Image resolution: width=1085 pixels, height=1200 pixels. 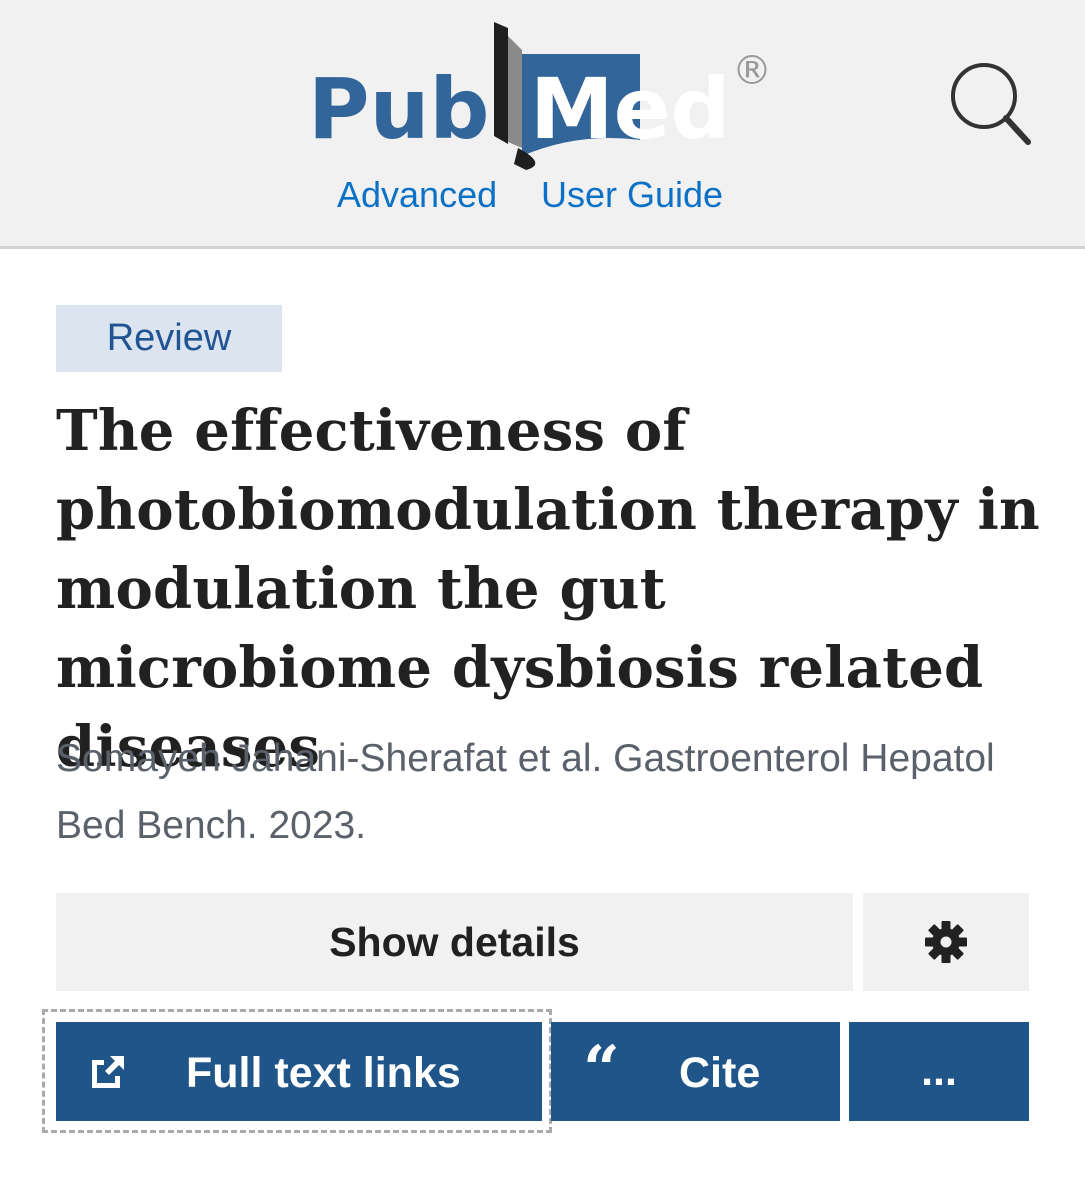 What do you see at coordinates (632, 195) in the screenshot?
I see `user-guide-link: User Guide` at bounding box center [632, 195].